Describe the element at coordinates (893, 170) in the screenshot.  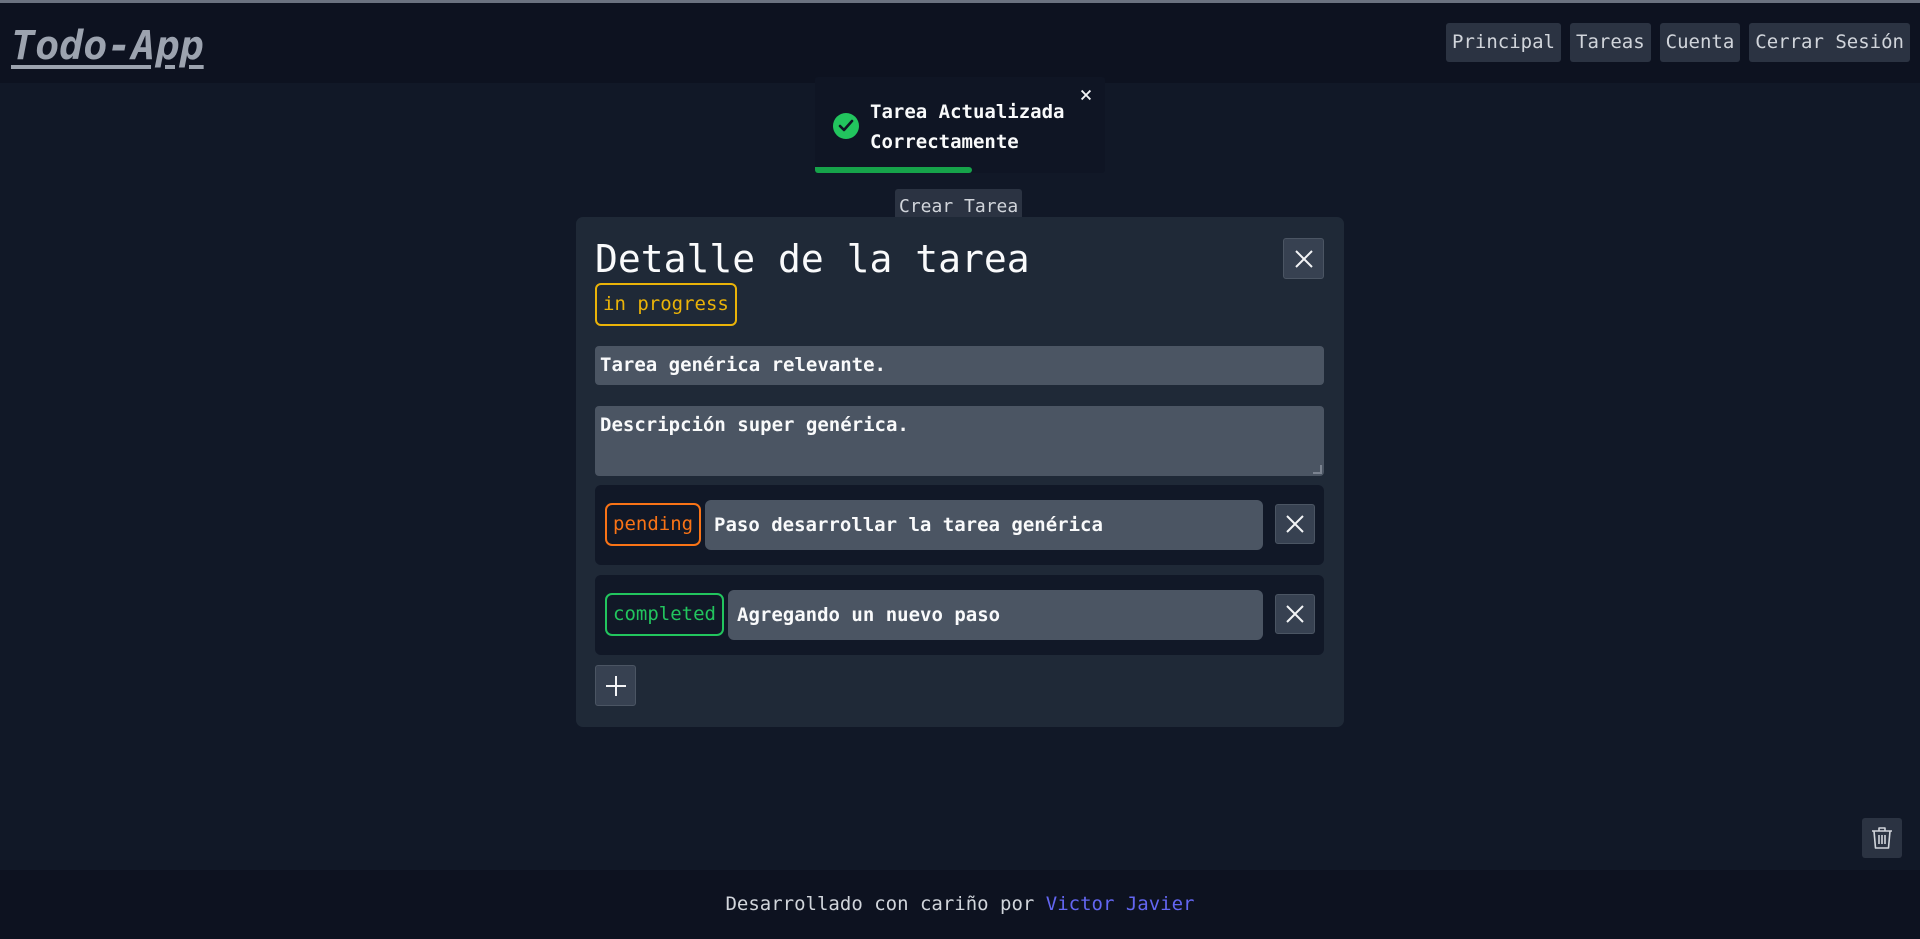
I see `toast-progress-bar` at that location.